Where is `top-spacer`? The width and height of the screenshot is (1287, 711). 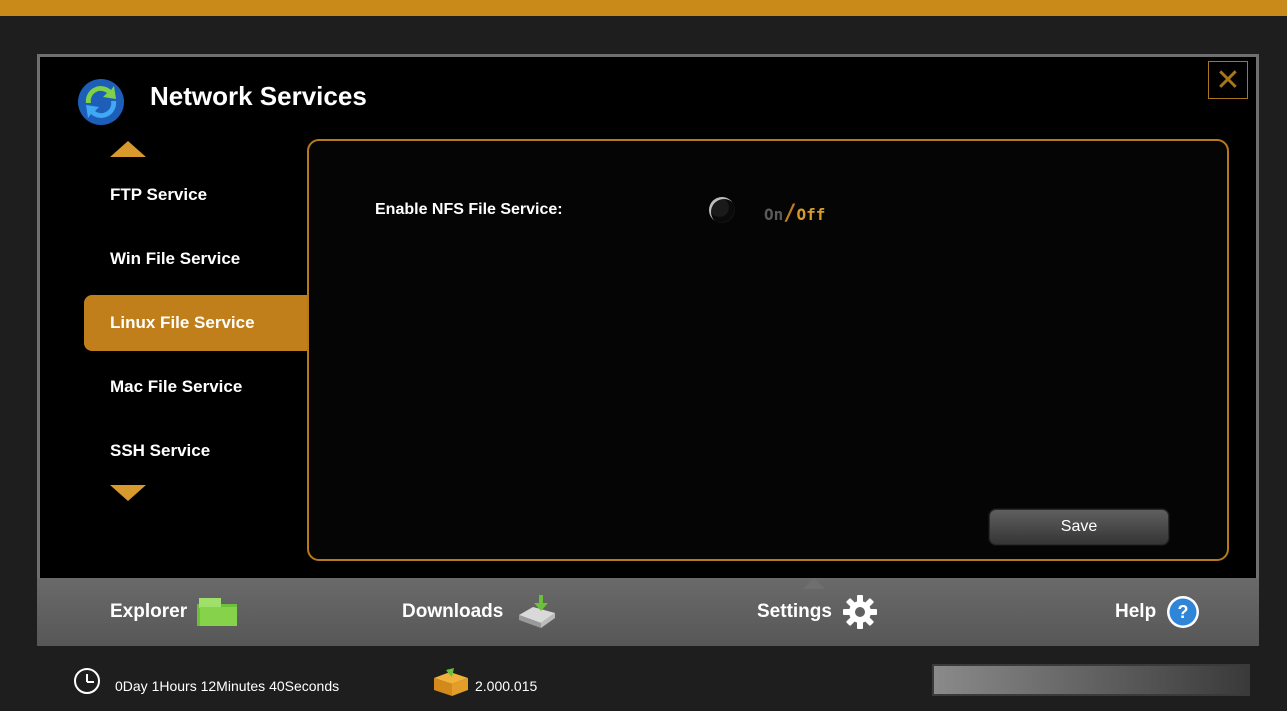
top-spacer is located at coordinates (643, 35).